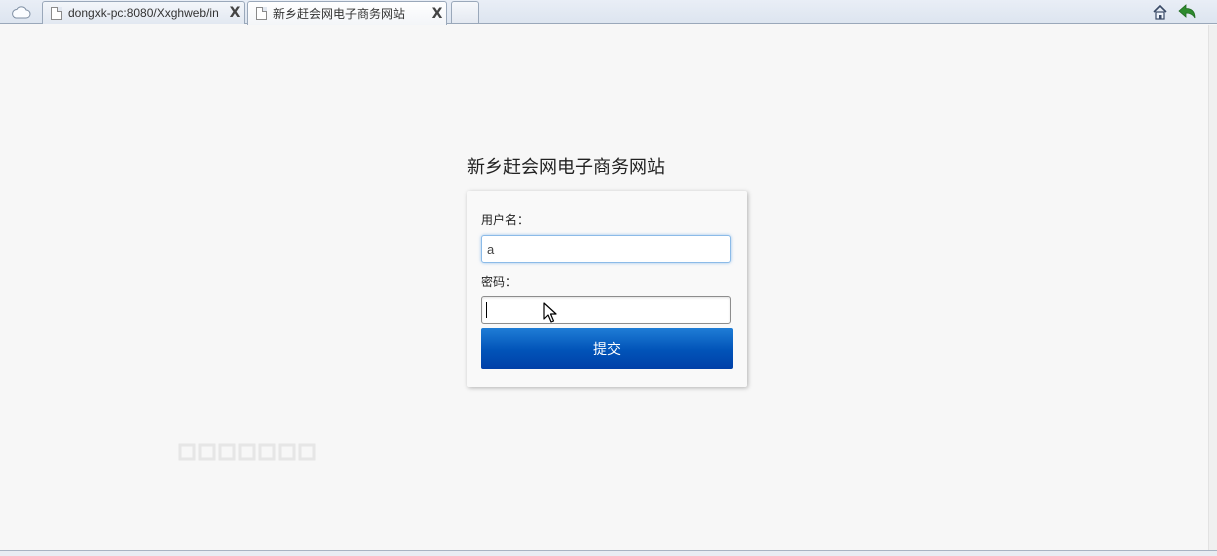 This screenshot has width=1217, height=556. Describe the element at coordinates (606, 310) in the screenshot. I see `password-input` at that location.